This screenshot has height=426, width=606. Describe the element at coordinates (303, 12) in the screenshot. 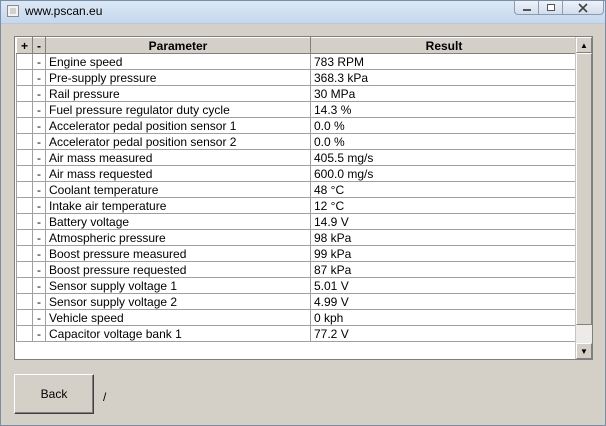

I see `title-bar: www.pscan.eu` at that location.